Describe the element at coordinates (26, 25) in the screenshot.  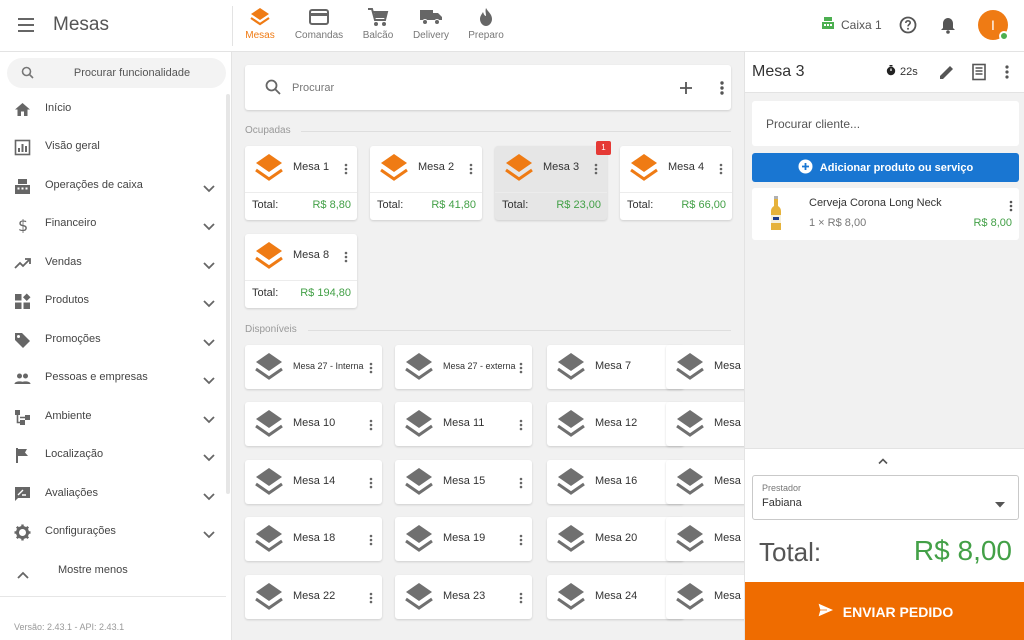
I see `menu-icon` at that location.